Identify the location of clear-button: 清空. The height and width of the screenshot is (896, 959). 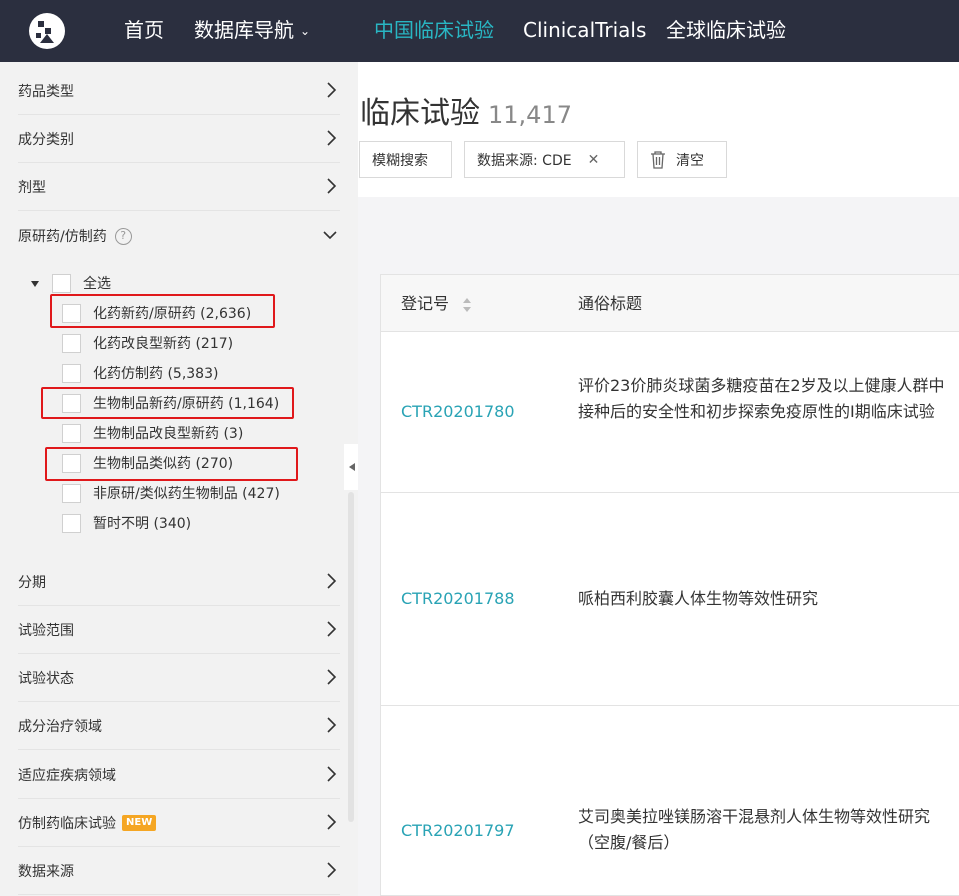
(682, 159).